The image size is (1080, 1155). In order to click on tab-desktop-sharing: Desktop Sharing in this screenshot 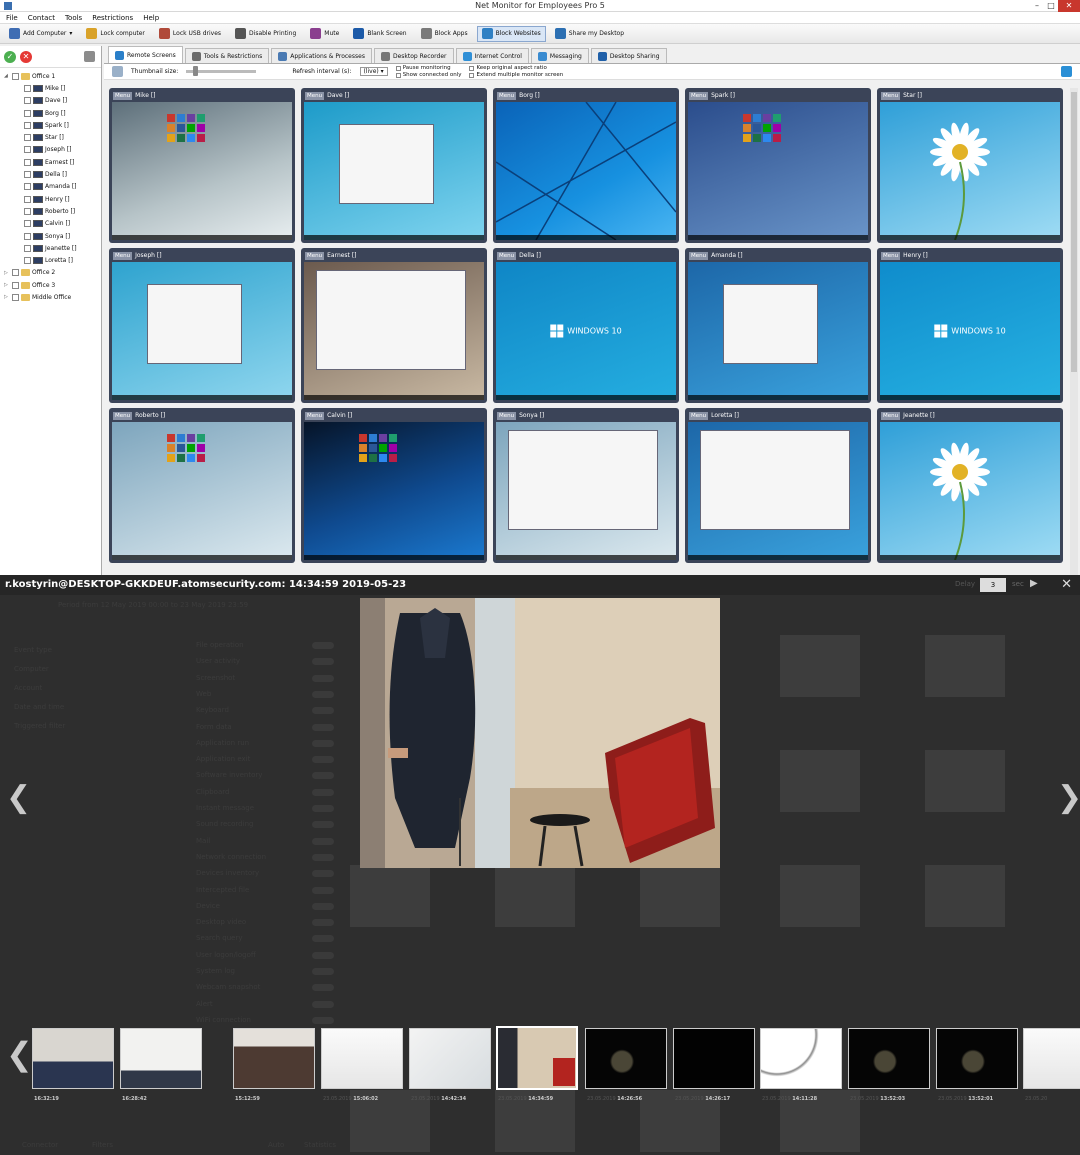, I will do `click(628, 55)`.